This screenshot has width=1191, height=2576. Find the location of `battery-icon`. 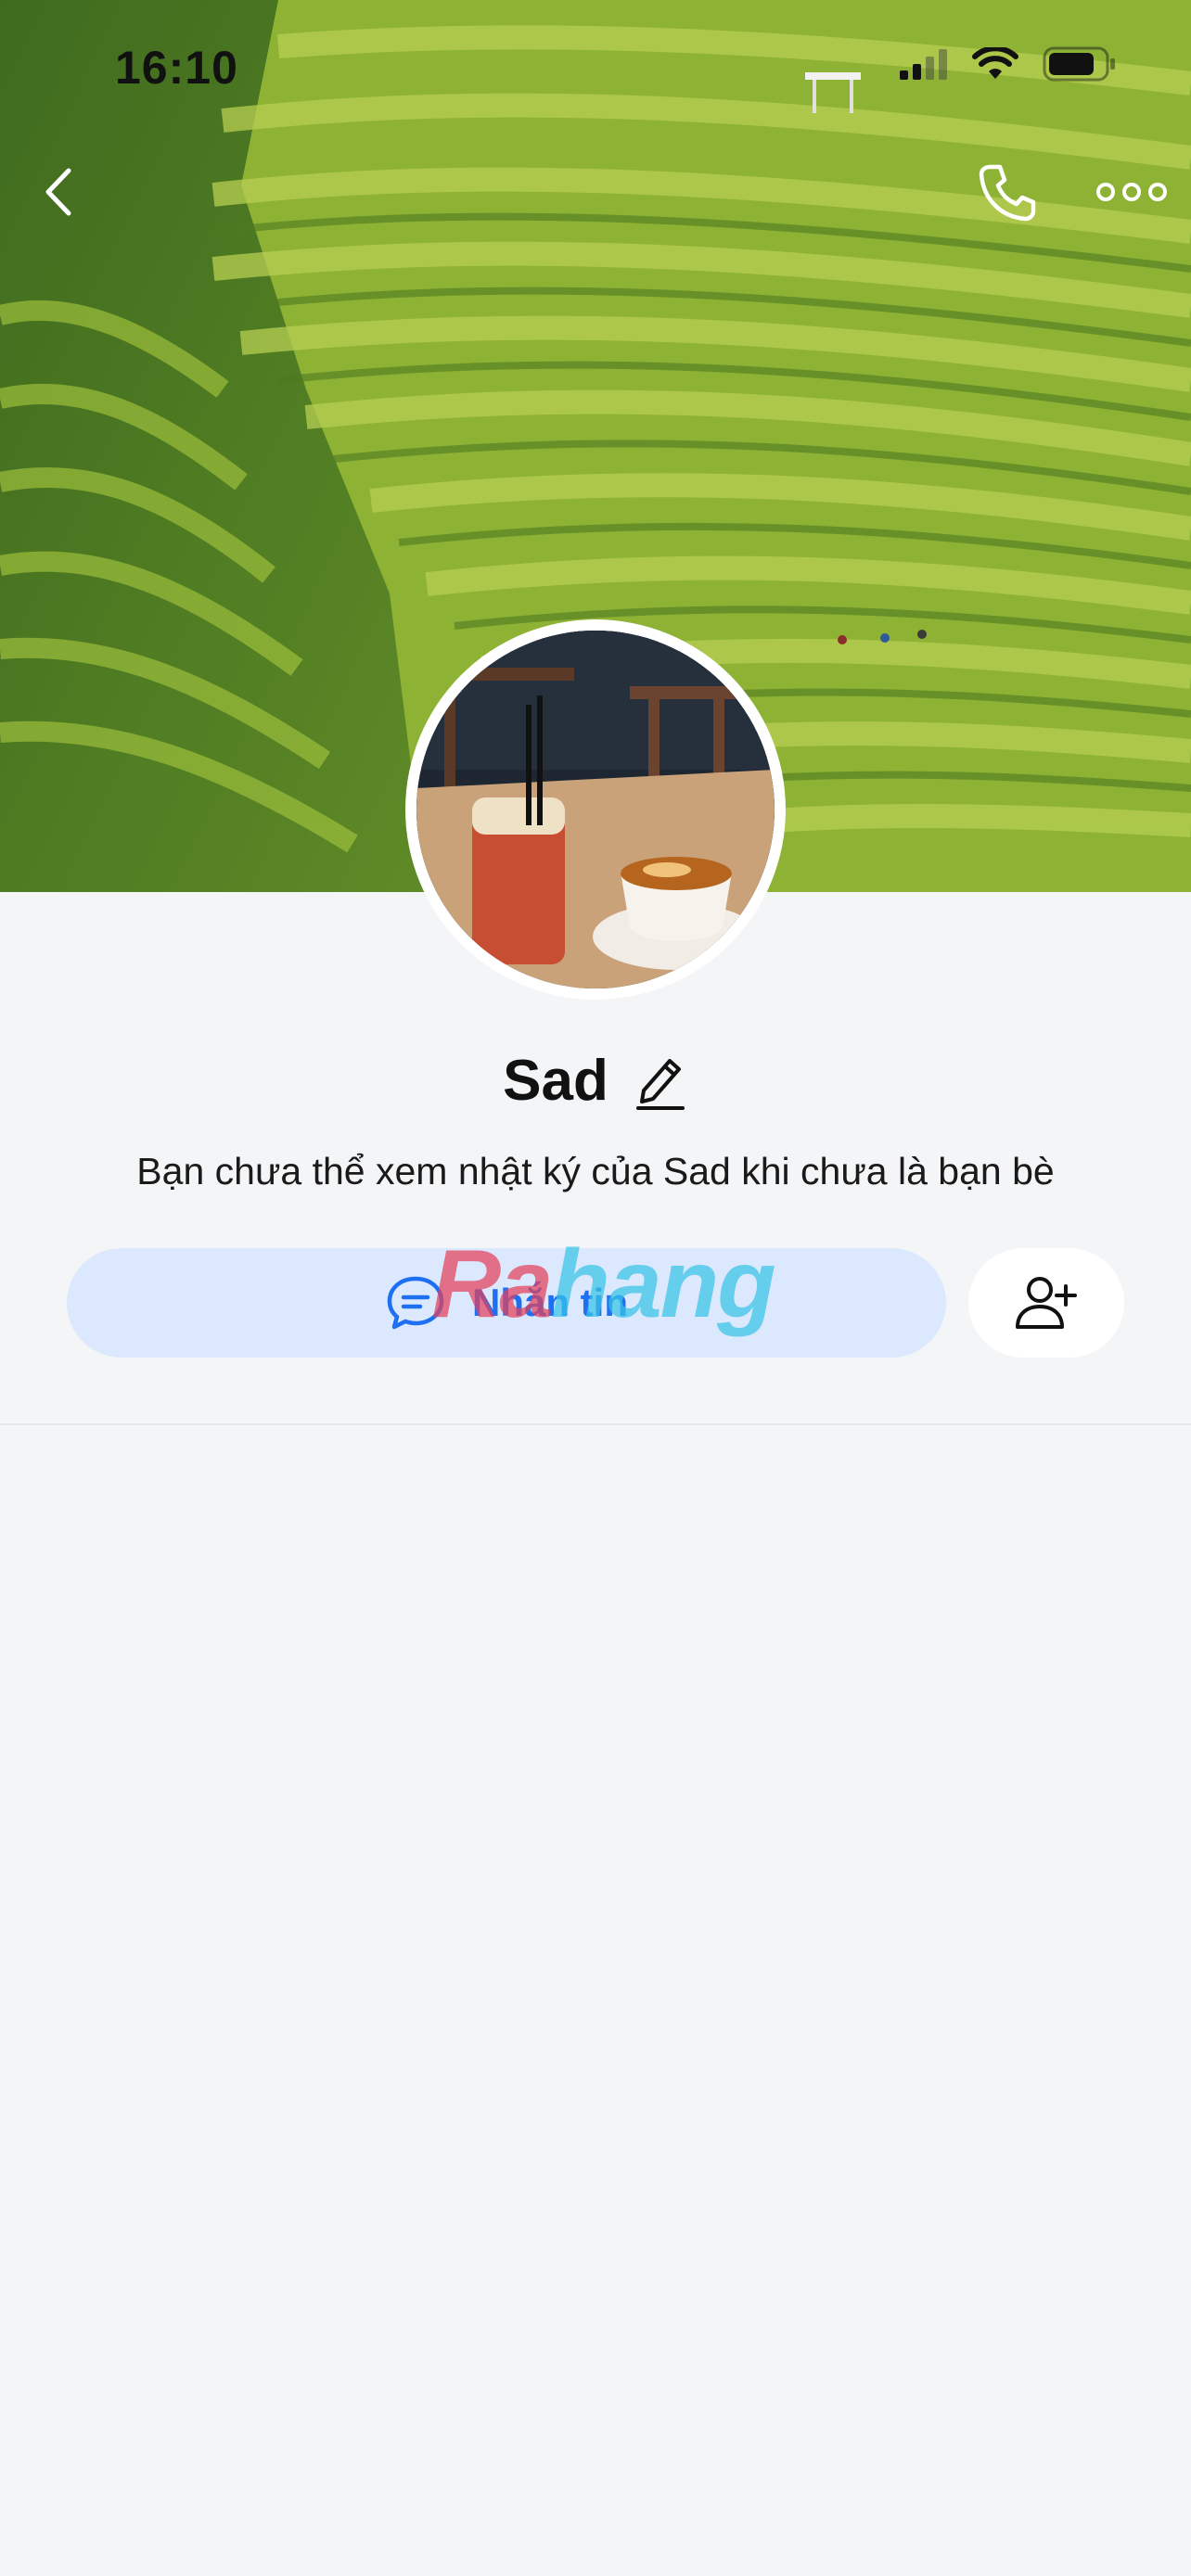

battery-icon is located at coordinates (1079, 64).